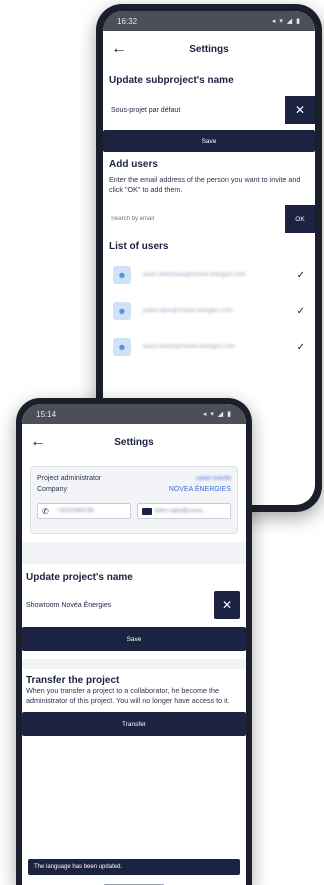 The width and height of the screenshot is (324, 885). I want to click on project-name-row: Showroom Novéa Énergies ✕, so click(134, 605).